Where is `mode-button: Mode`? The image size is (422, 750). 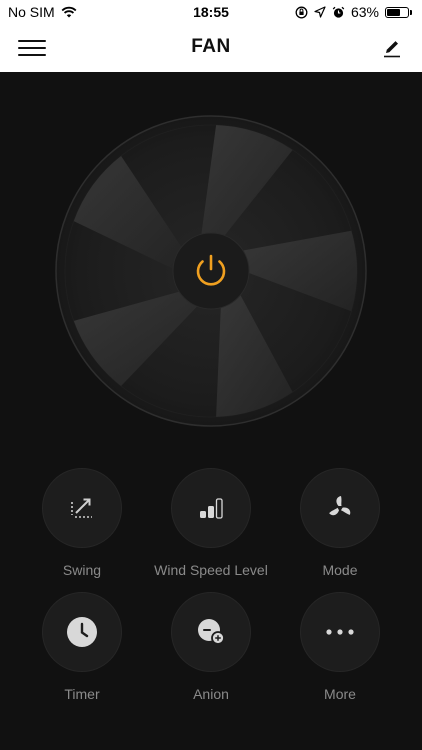
mode-button: Mode is located at coordinates (340, 523).